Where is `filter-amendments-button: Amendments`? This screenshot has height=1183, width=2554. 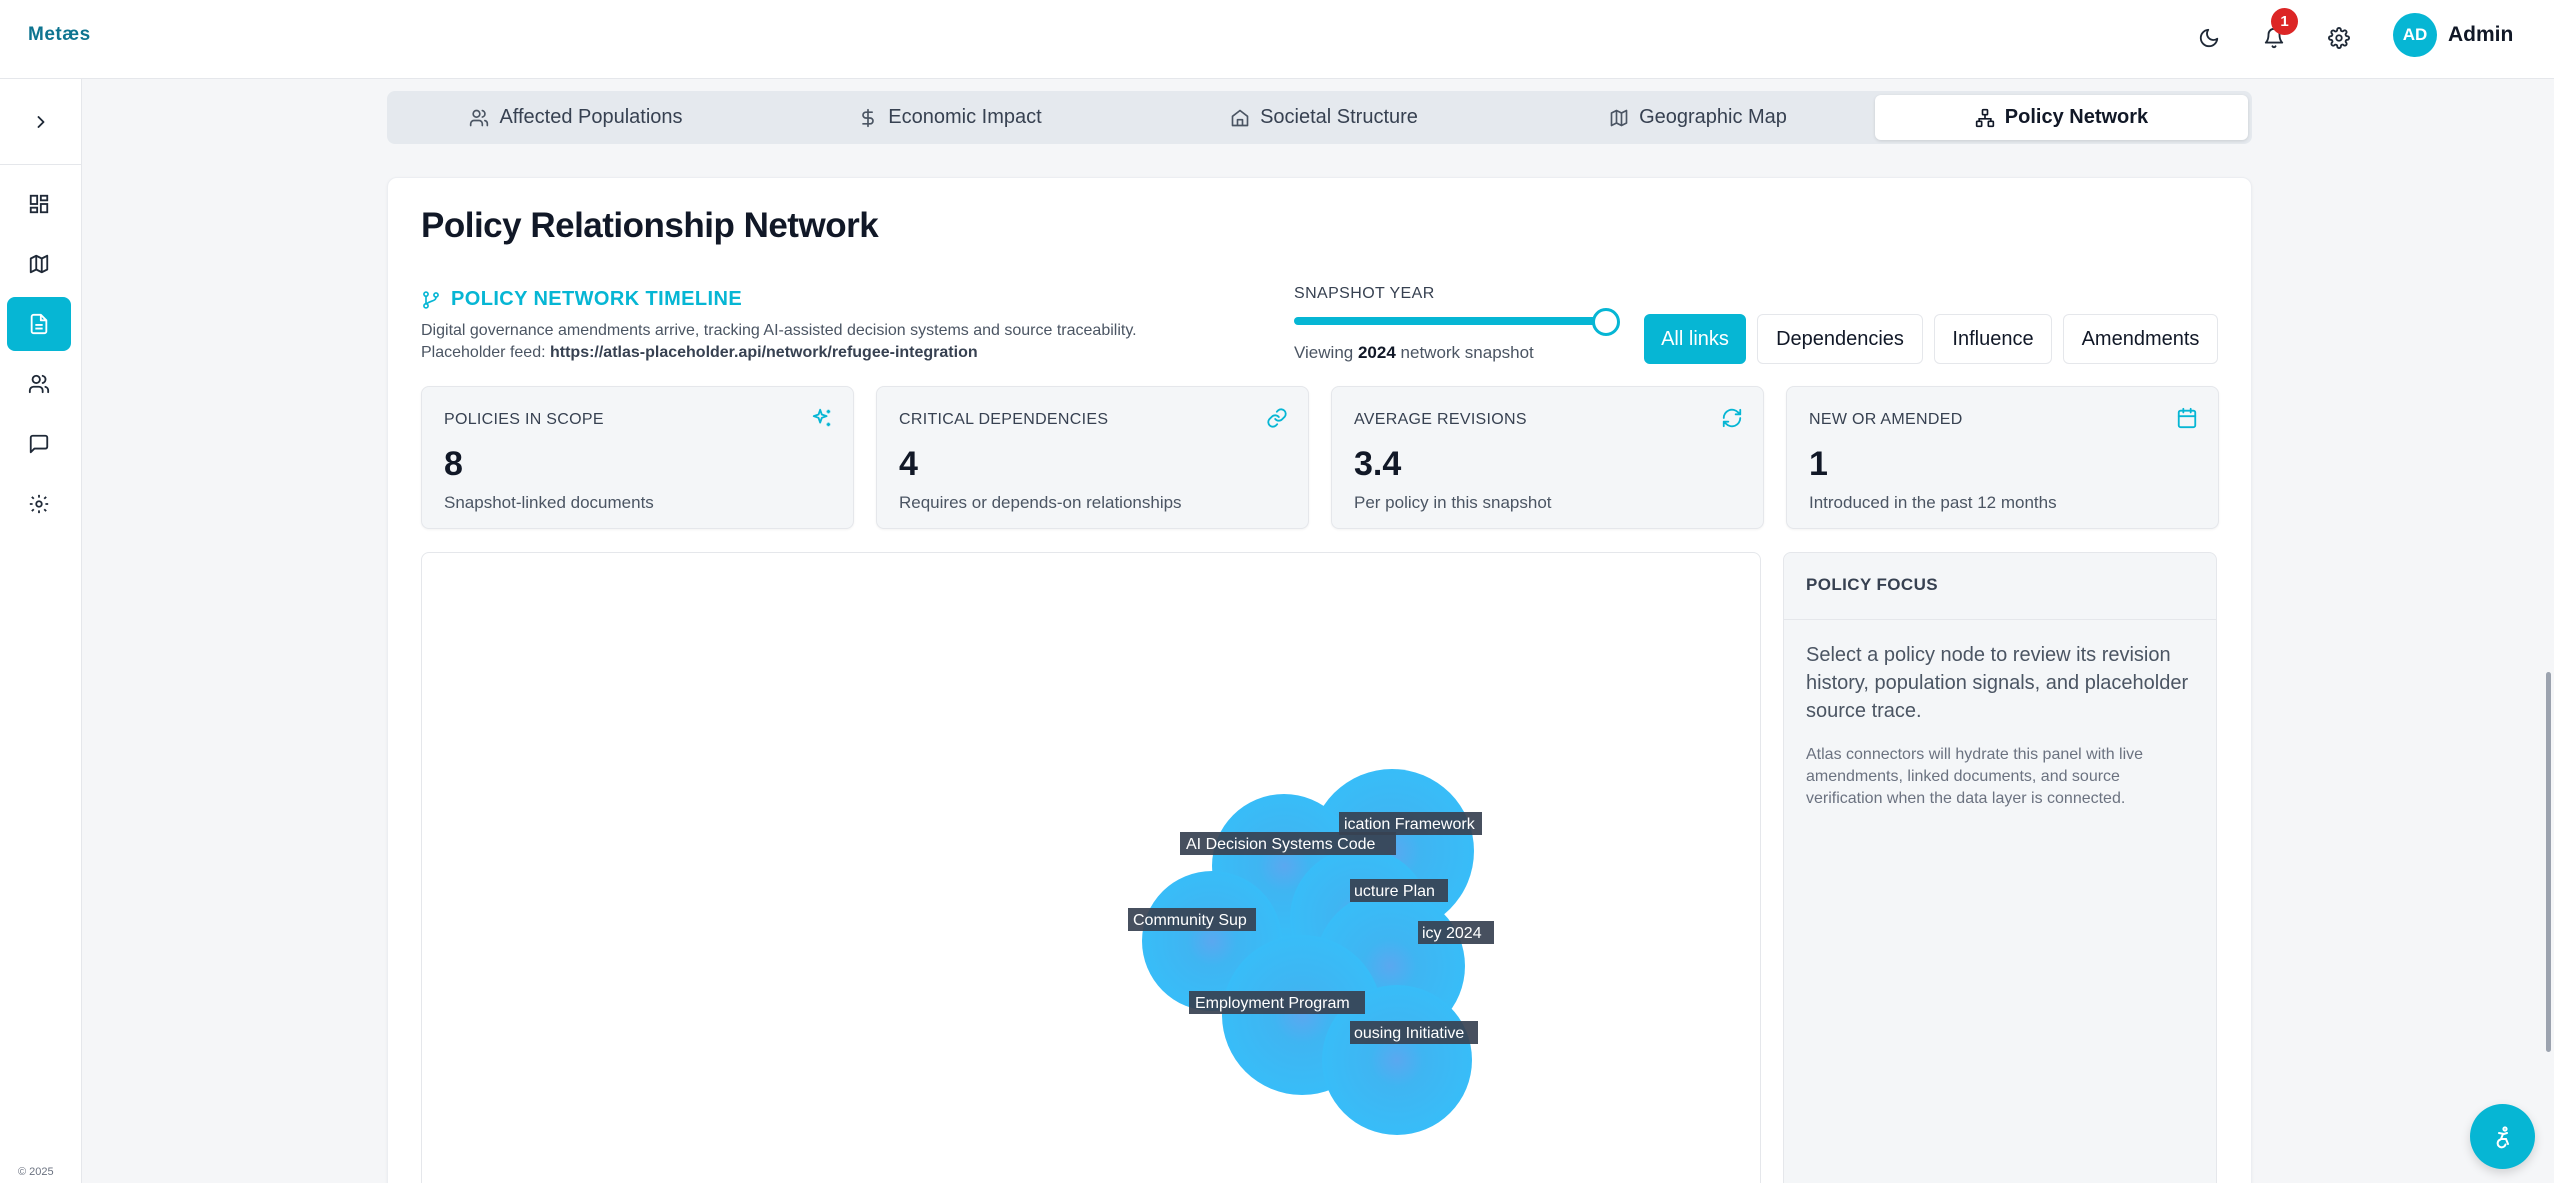
filter-amendments-button: Amendments is located at coordinates (2140, 339).